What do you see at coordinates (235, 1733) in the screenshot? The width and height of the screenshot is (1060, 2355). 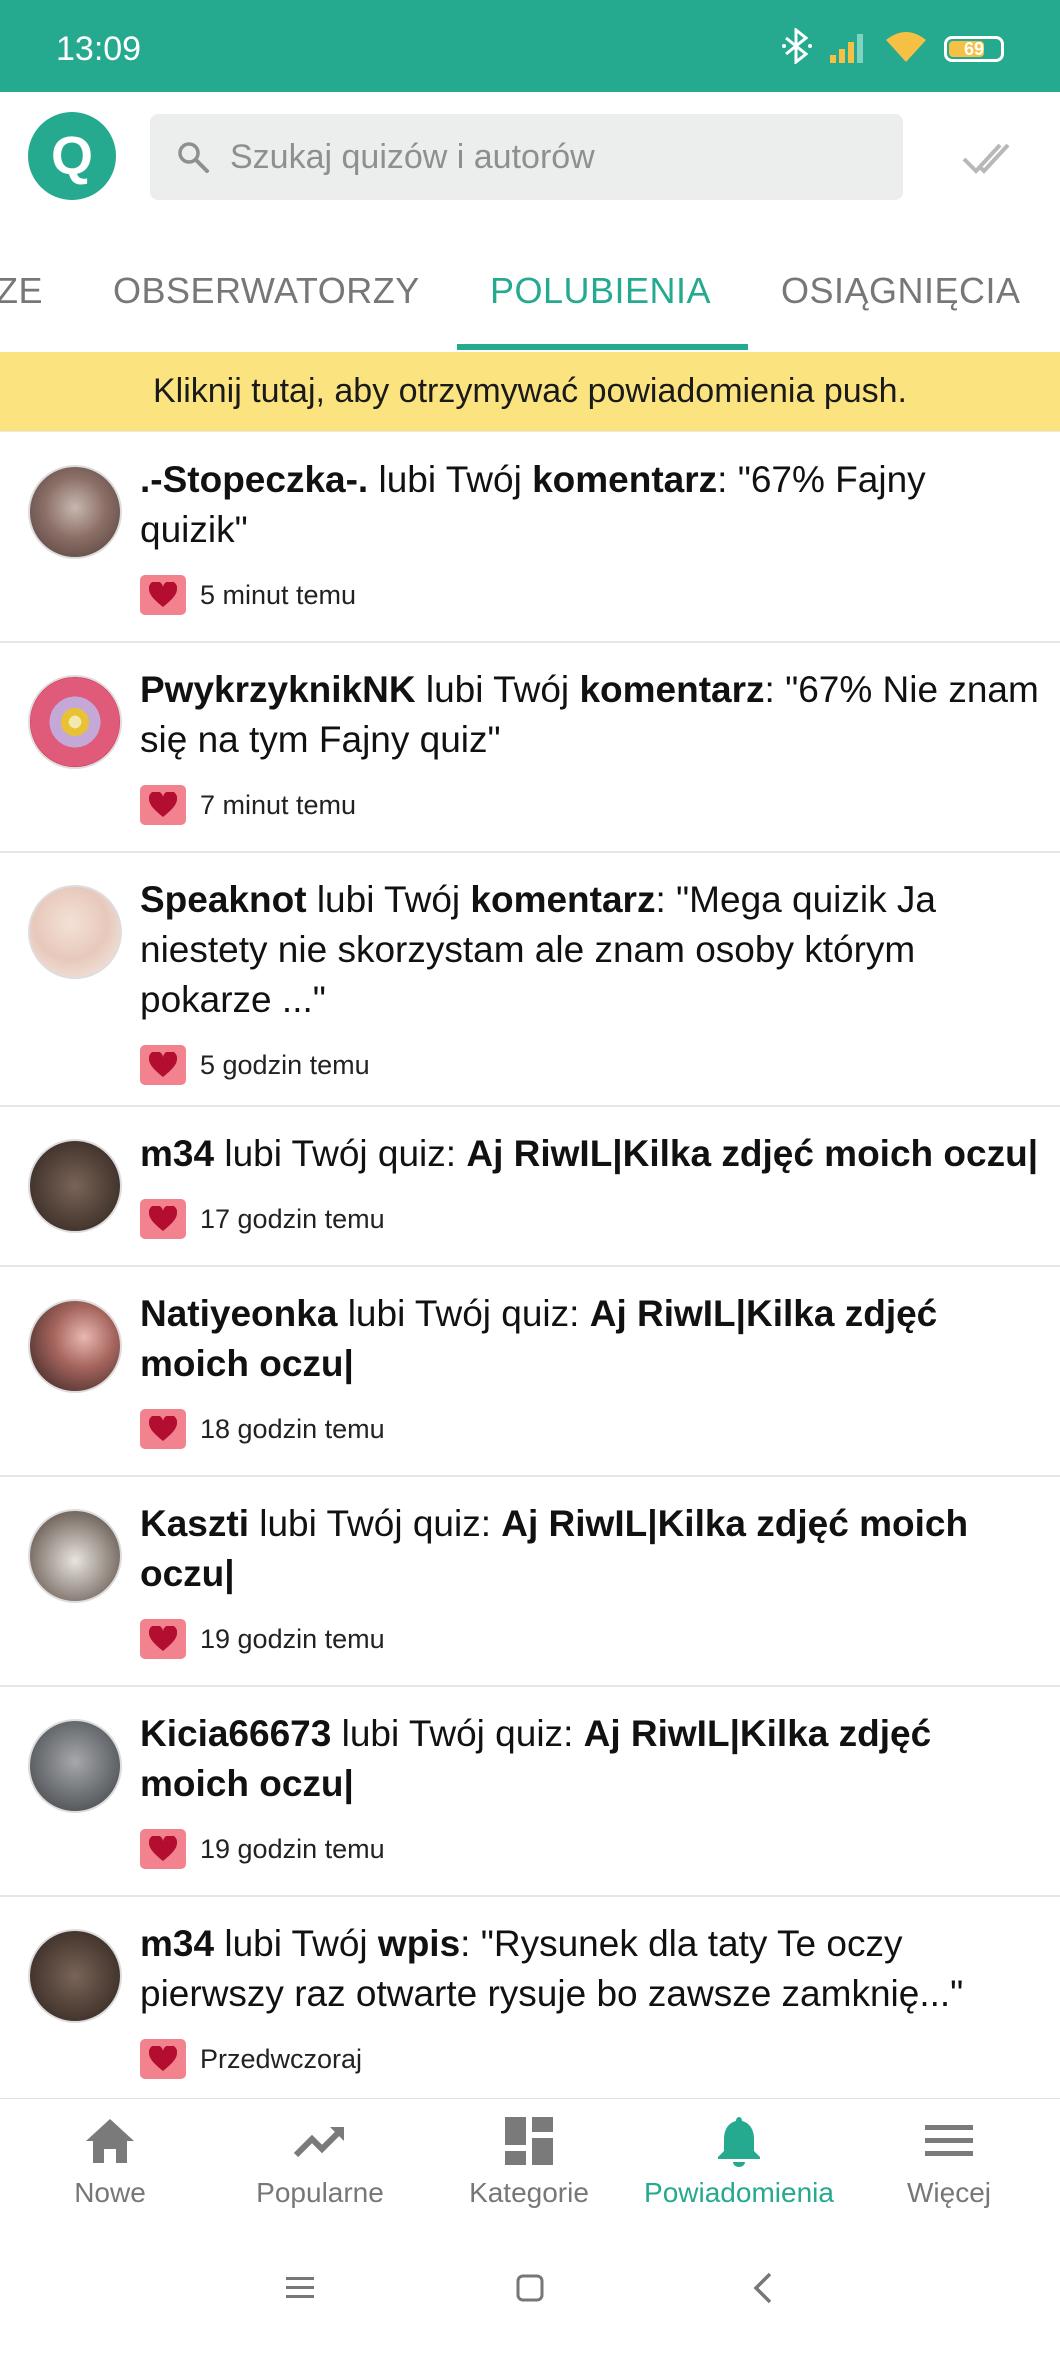 I see `user-name: Kicia66673` at bounding box center [235, 1733].